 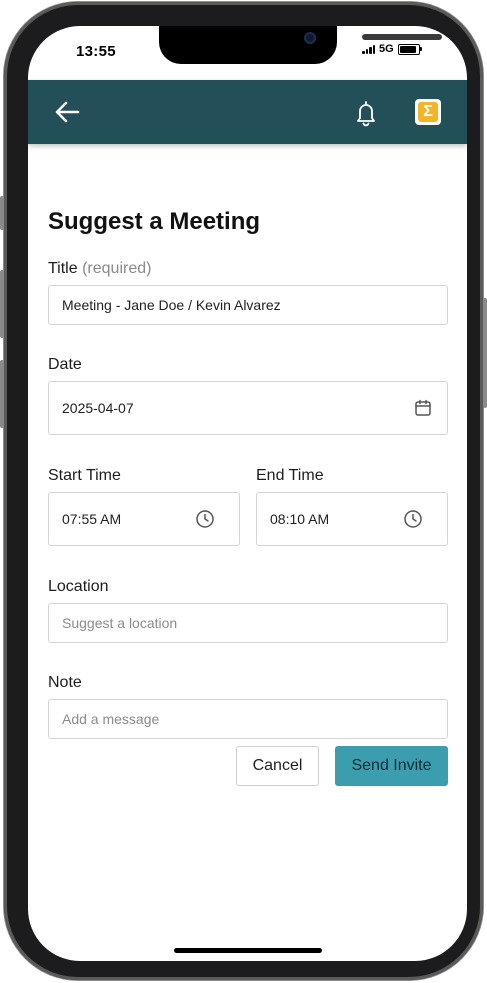 What do you see at coordinates (144, 519) in the screenshot?
I see `start-time-input: 07:55 AM` at bounding box center [144, 519].